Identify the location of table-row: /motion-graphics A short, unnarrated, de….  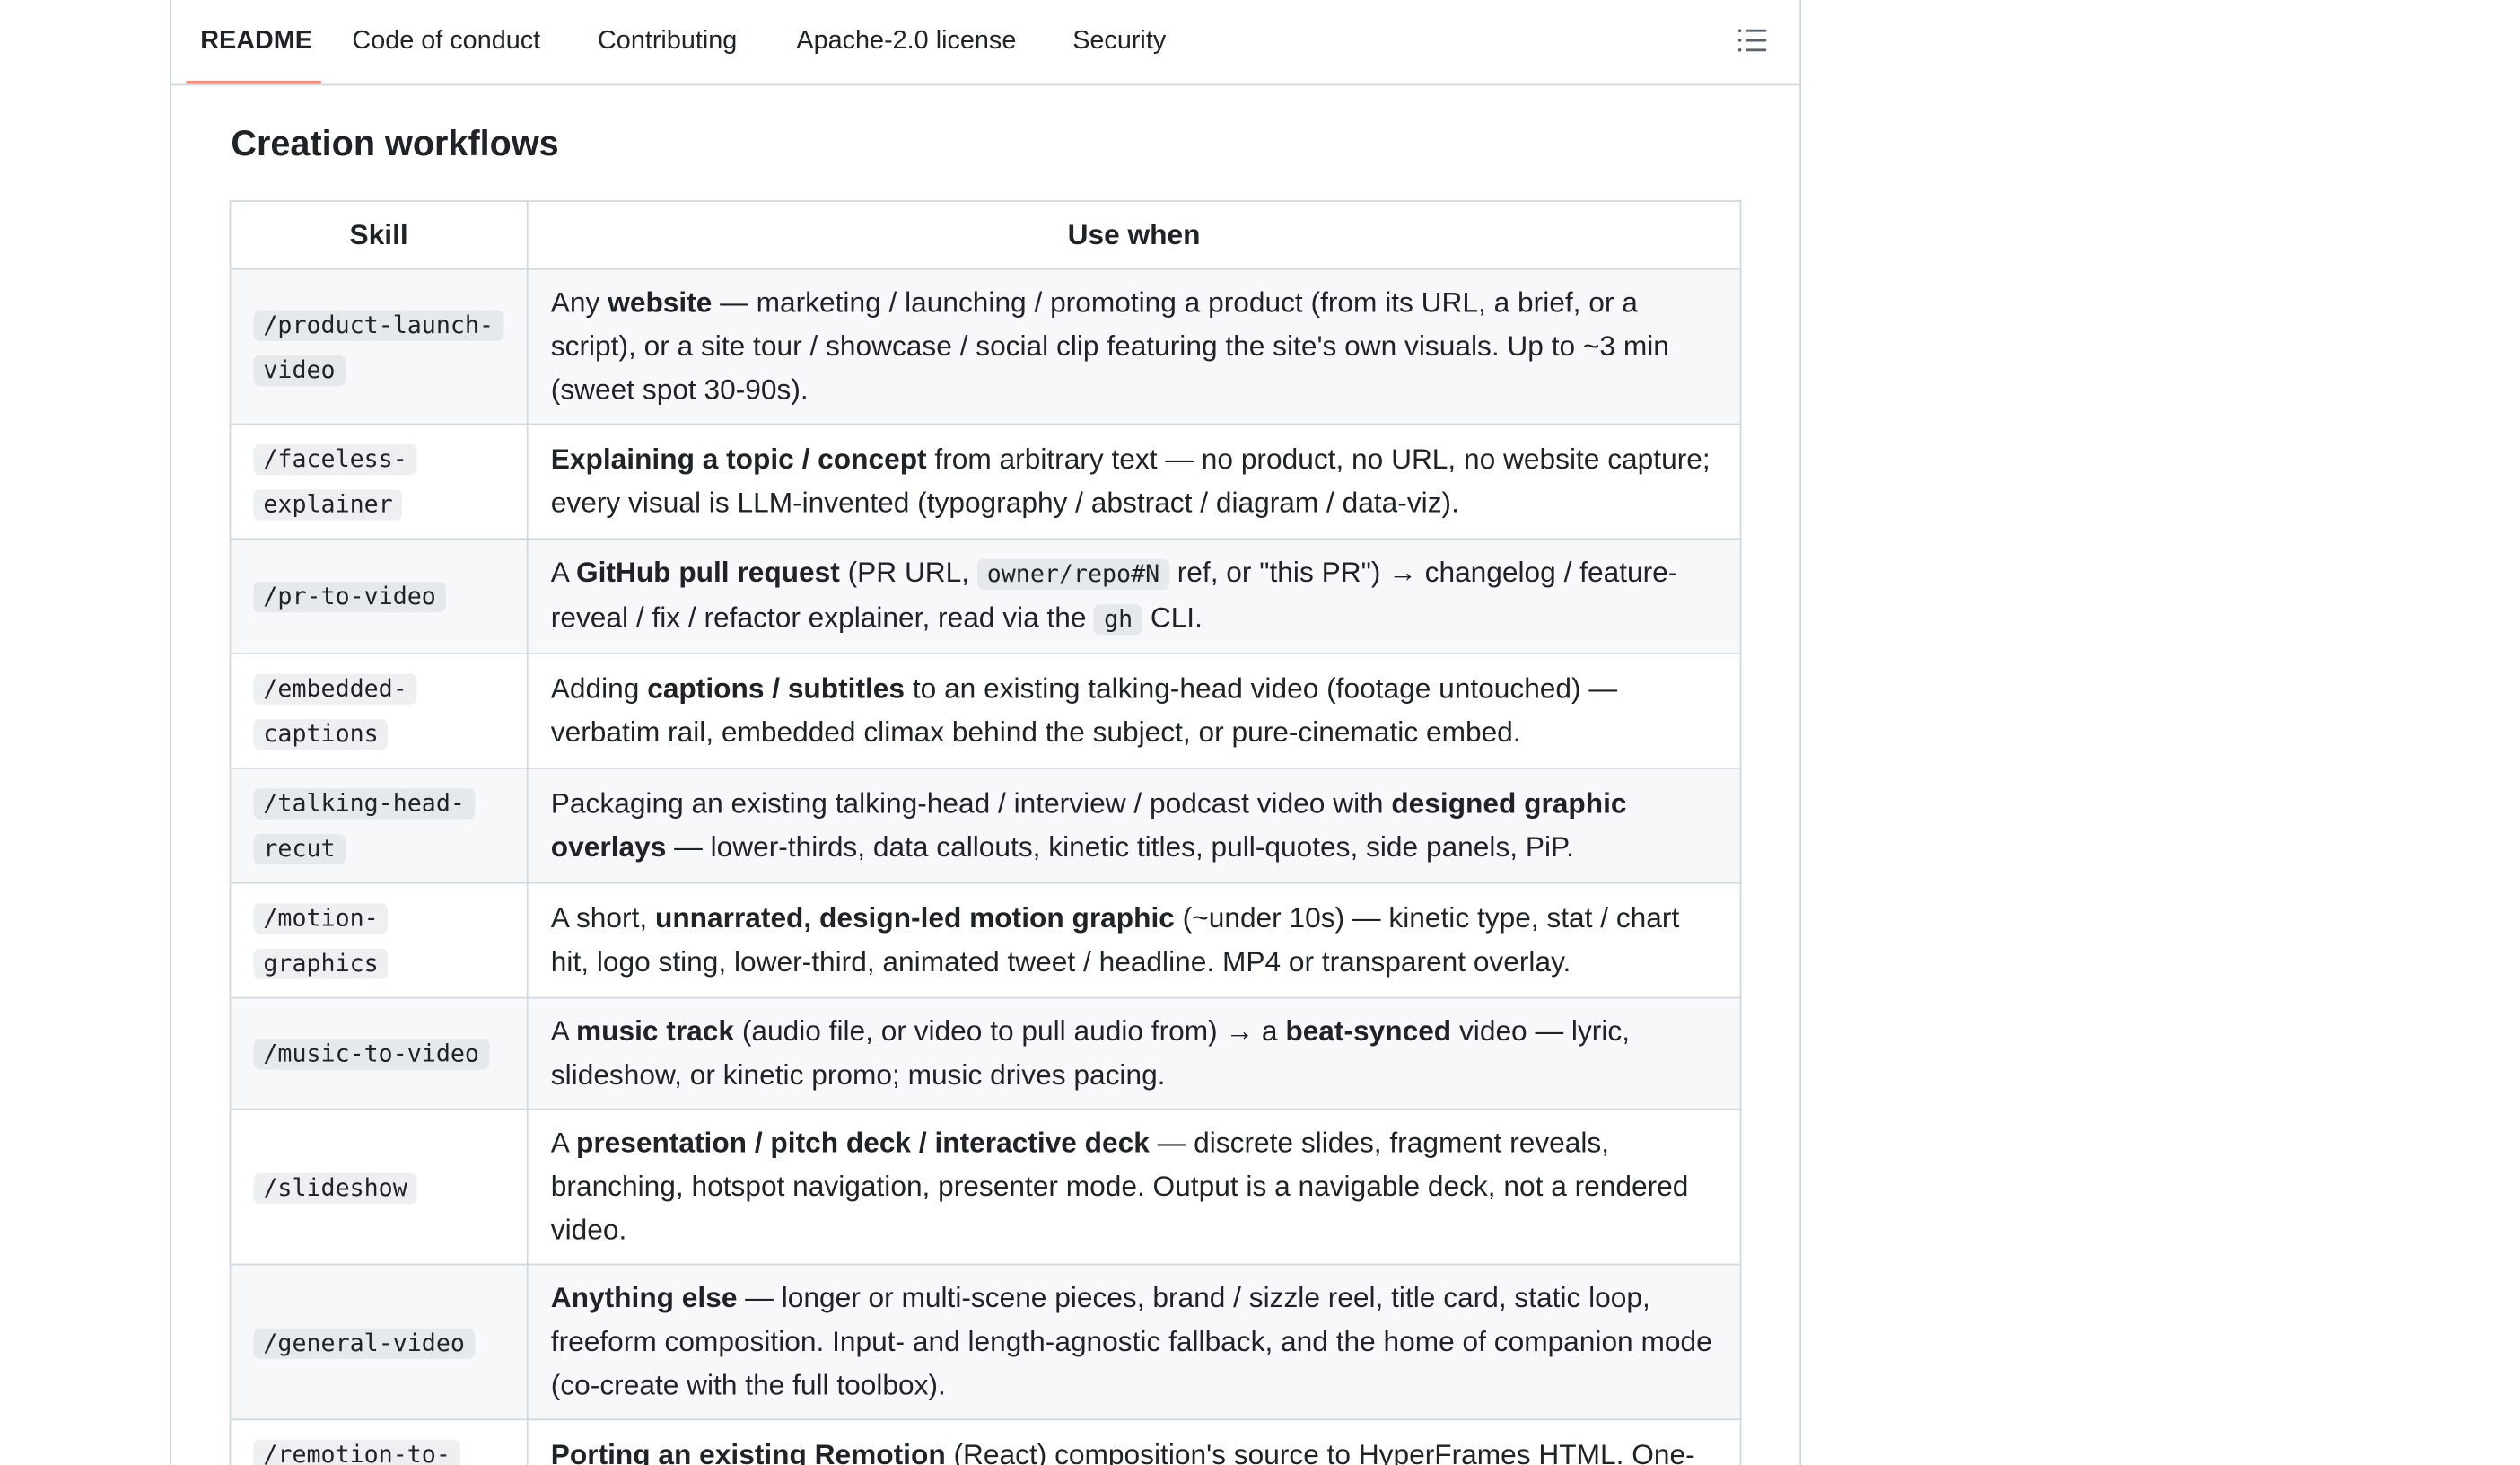
(985, 940).